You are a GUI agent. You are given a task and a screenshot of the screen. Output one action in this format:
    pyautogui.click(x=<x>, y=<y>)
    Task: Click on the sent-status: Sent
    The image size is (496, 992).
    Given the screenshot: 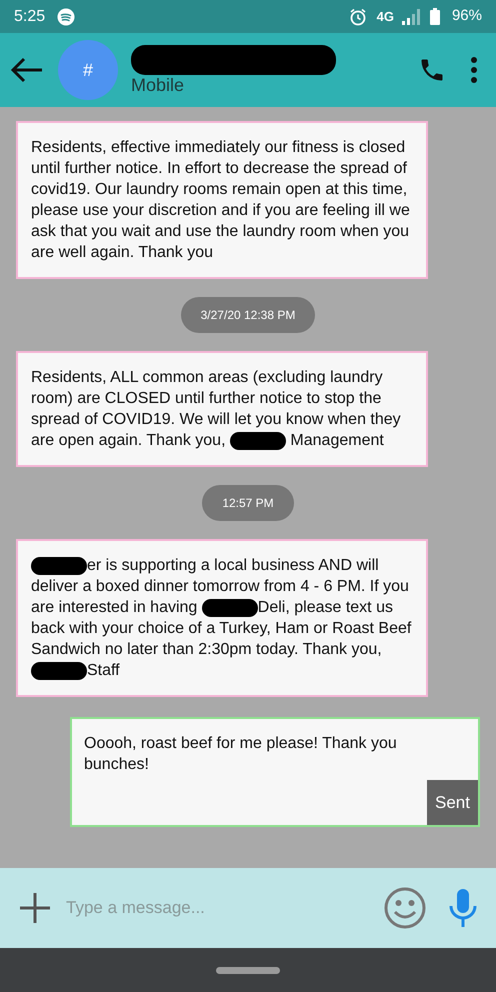 What is the action you would take?
    pyautogui.click(x=452, y=802)
    